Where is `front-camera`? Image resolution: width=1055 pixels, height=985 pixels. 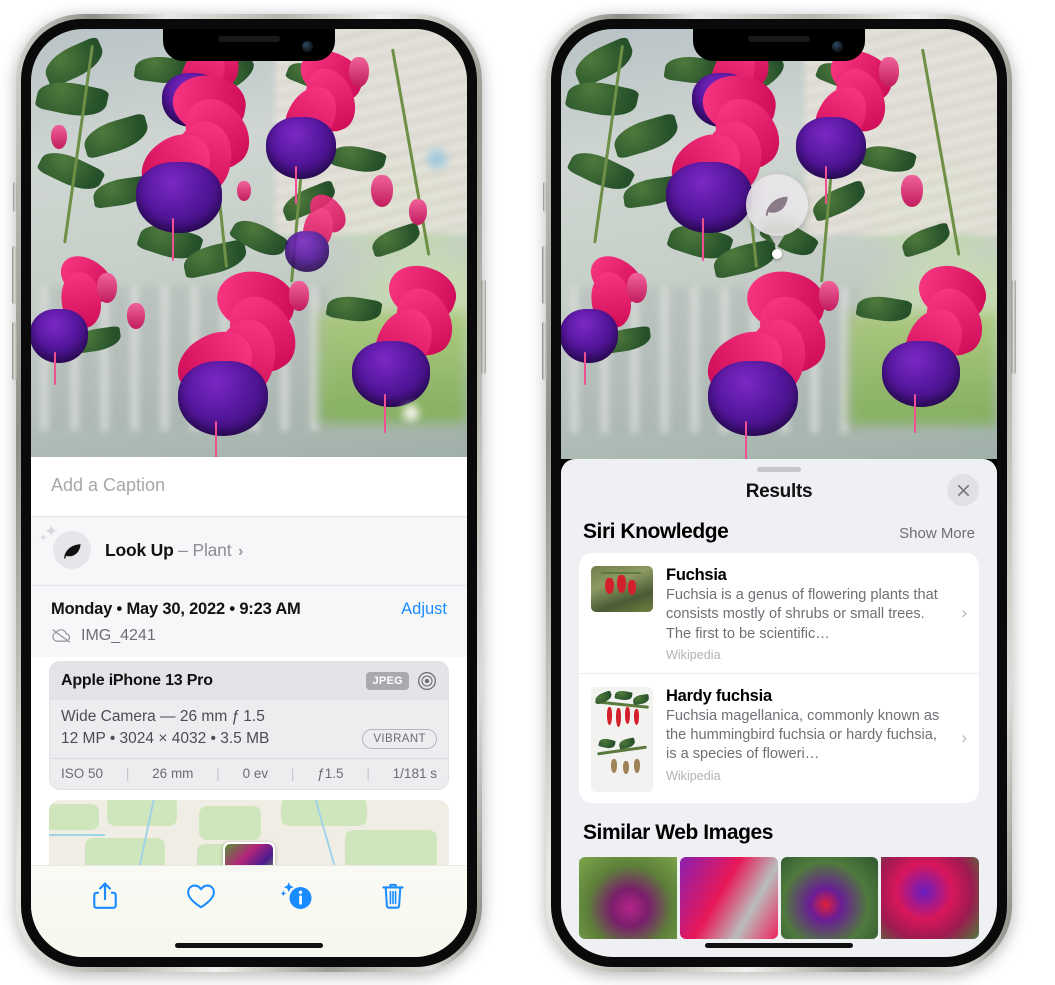
front-camera is located at coordinates (307, 46).